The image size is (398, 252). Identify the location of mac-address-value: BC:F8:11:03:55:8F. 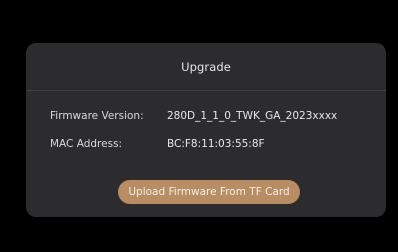
(216, 144).